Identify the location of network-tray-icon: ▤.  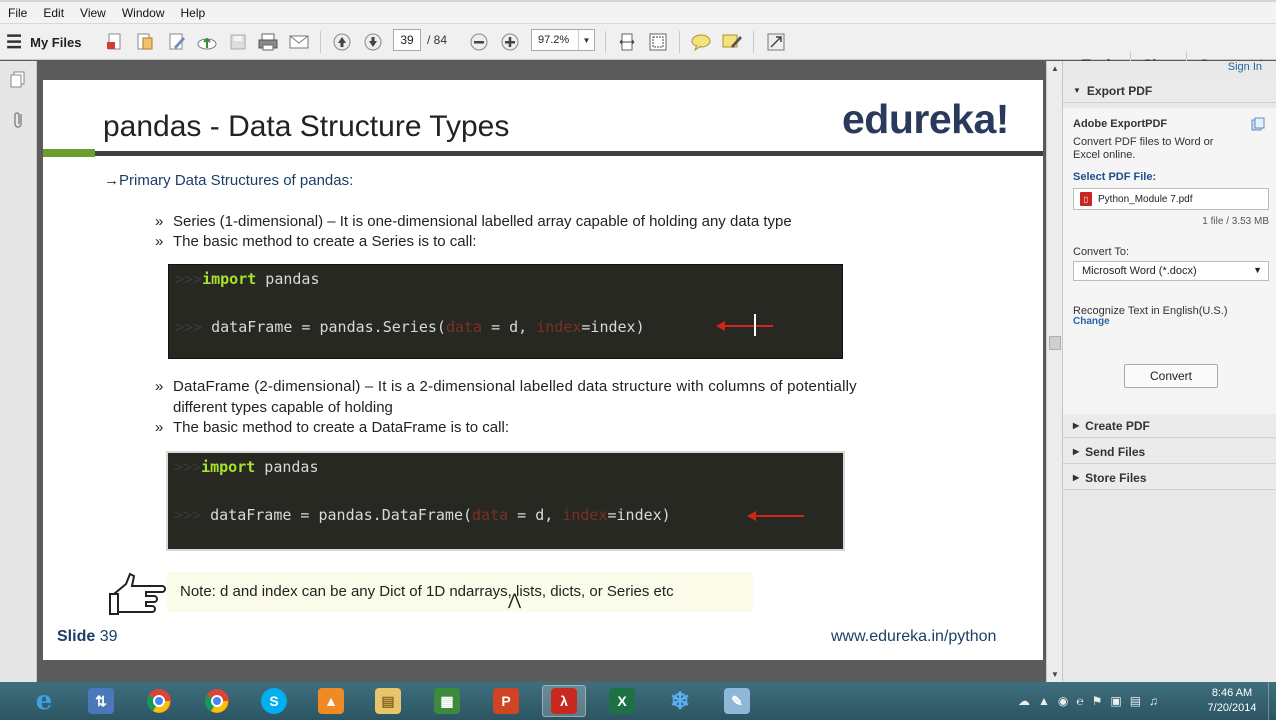
(1135, 701).